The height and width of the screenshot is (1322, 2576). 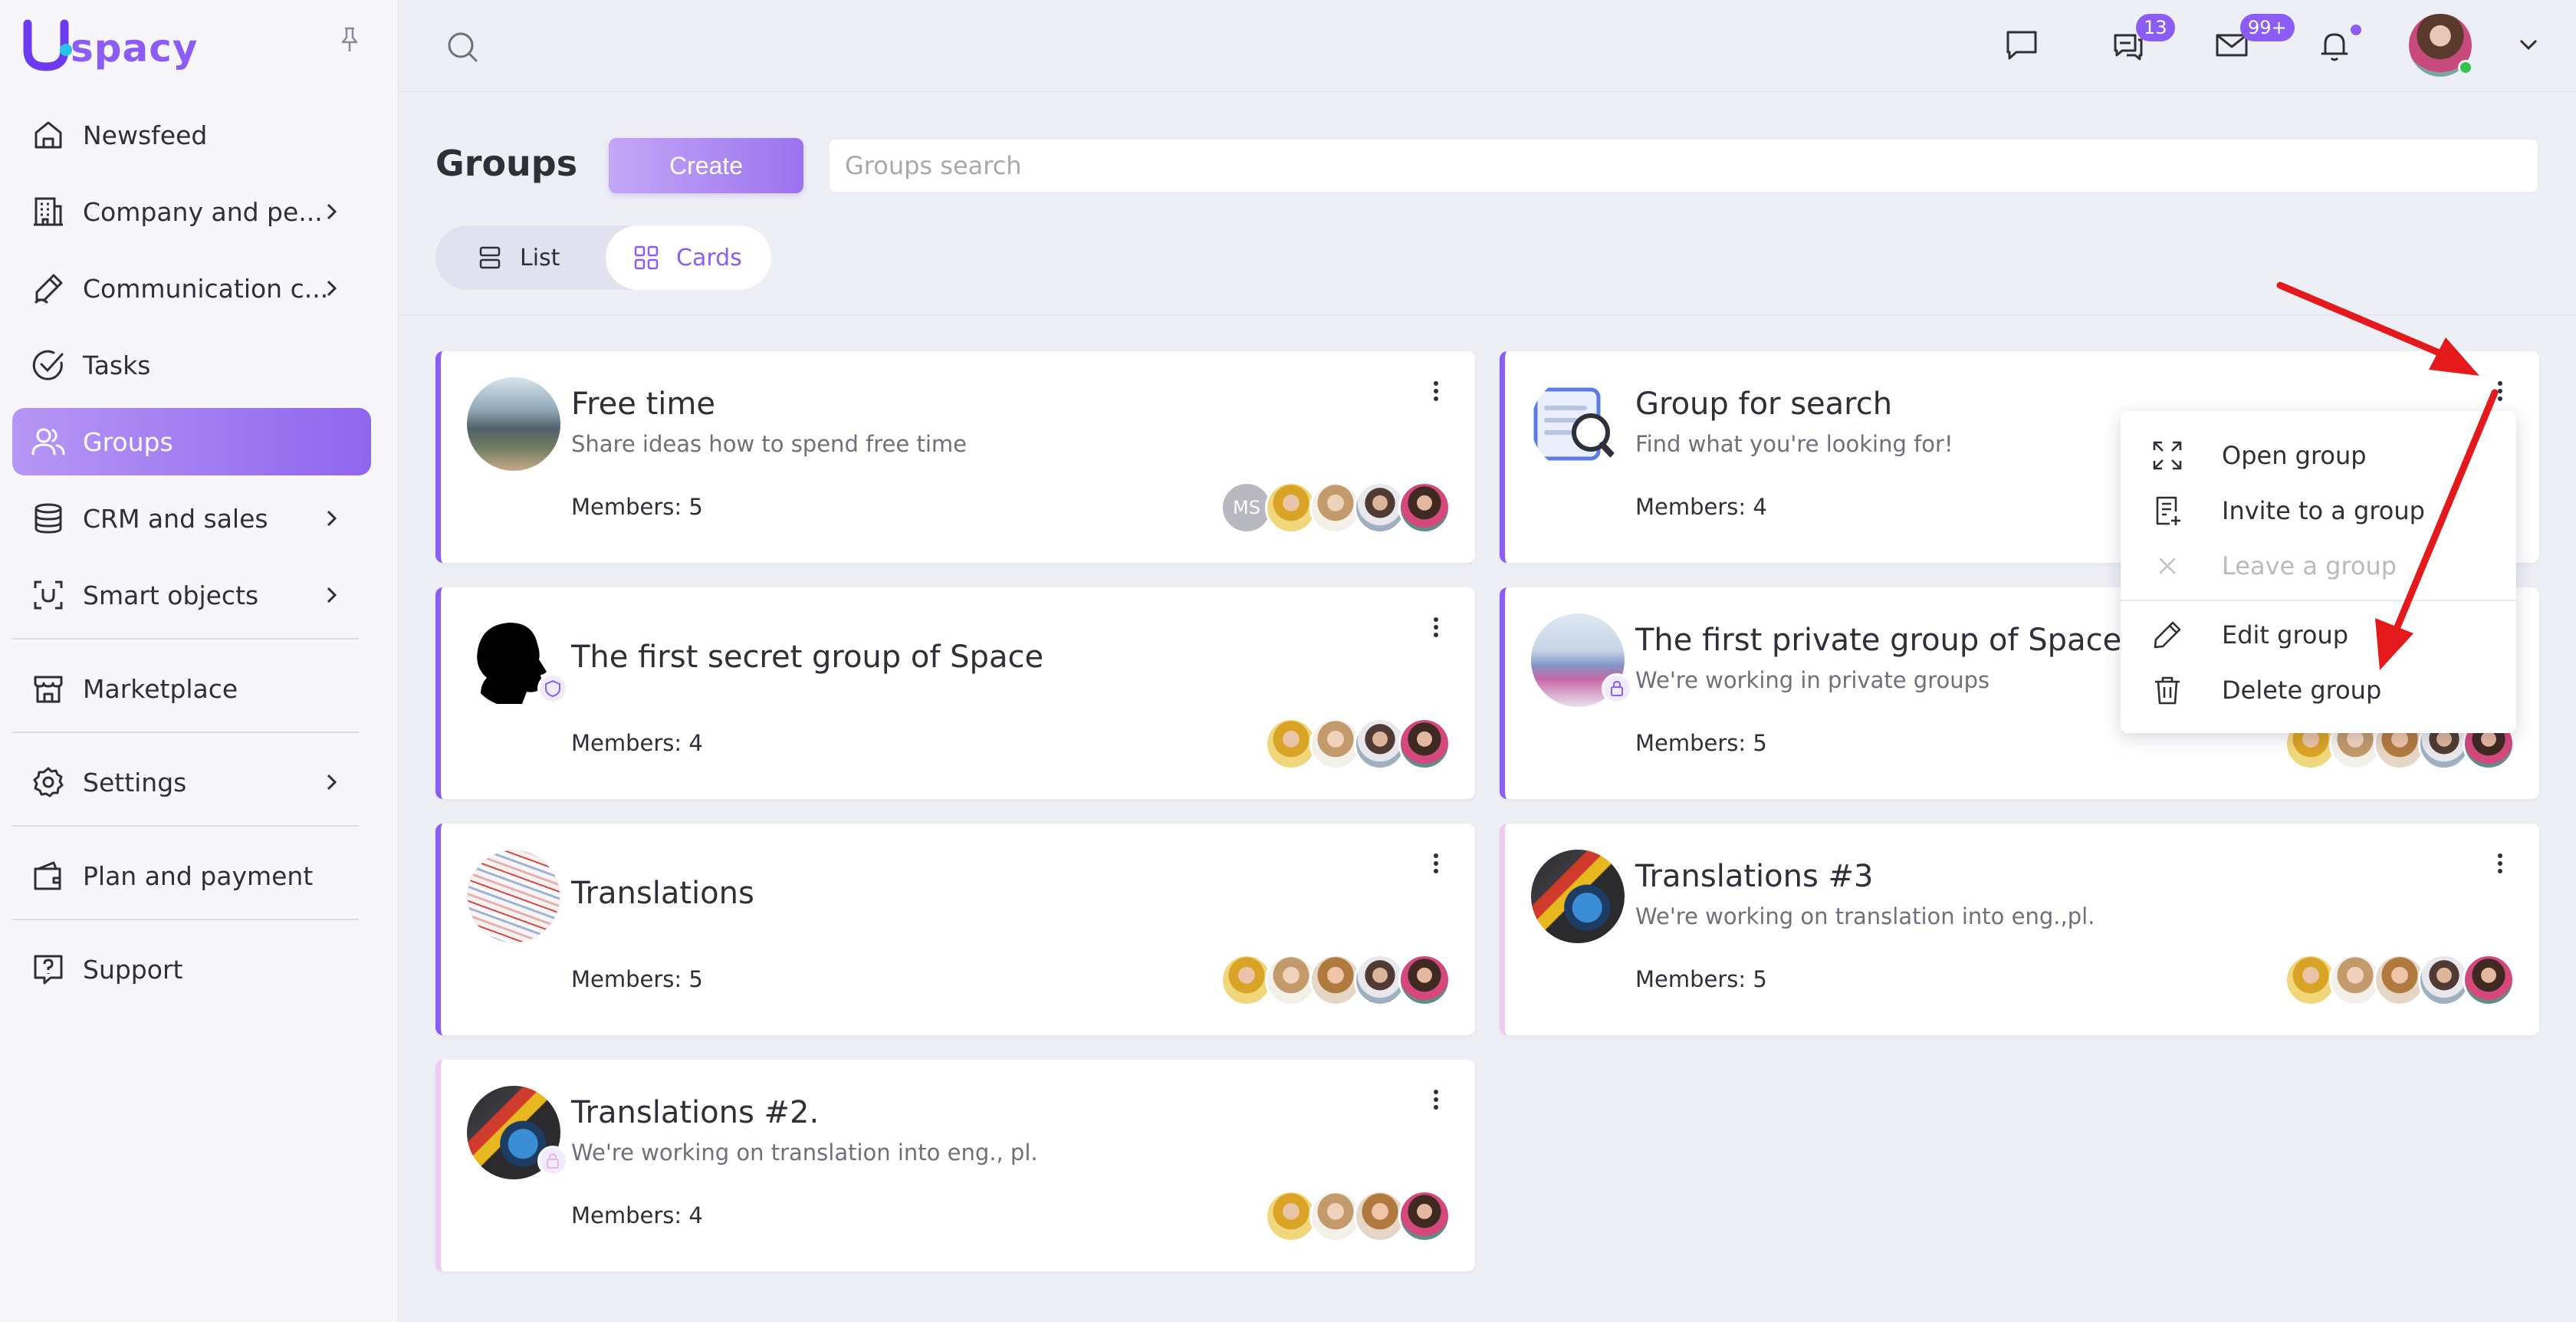 I want to click on group-title: The first secret group of Space, so click(x=807, y=657).